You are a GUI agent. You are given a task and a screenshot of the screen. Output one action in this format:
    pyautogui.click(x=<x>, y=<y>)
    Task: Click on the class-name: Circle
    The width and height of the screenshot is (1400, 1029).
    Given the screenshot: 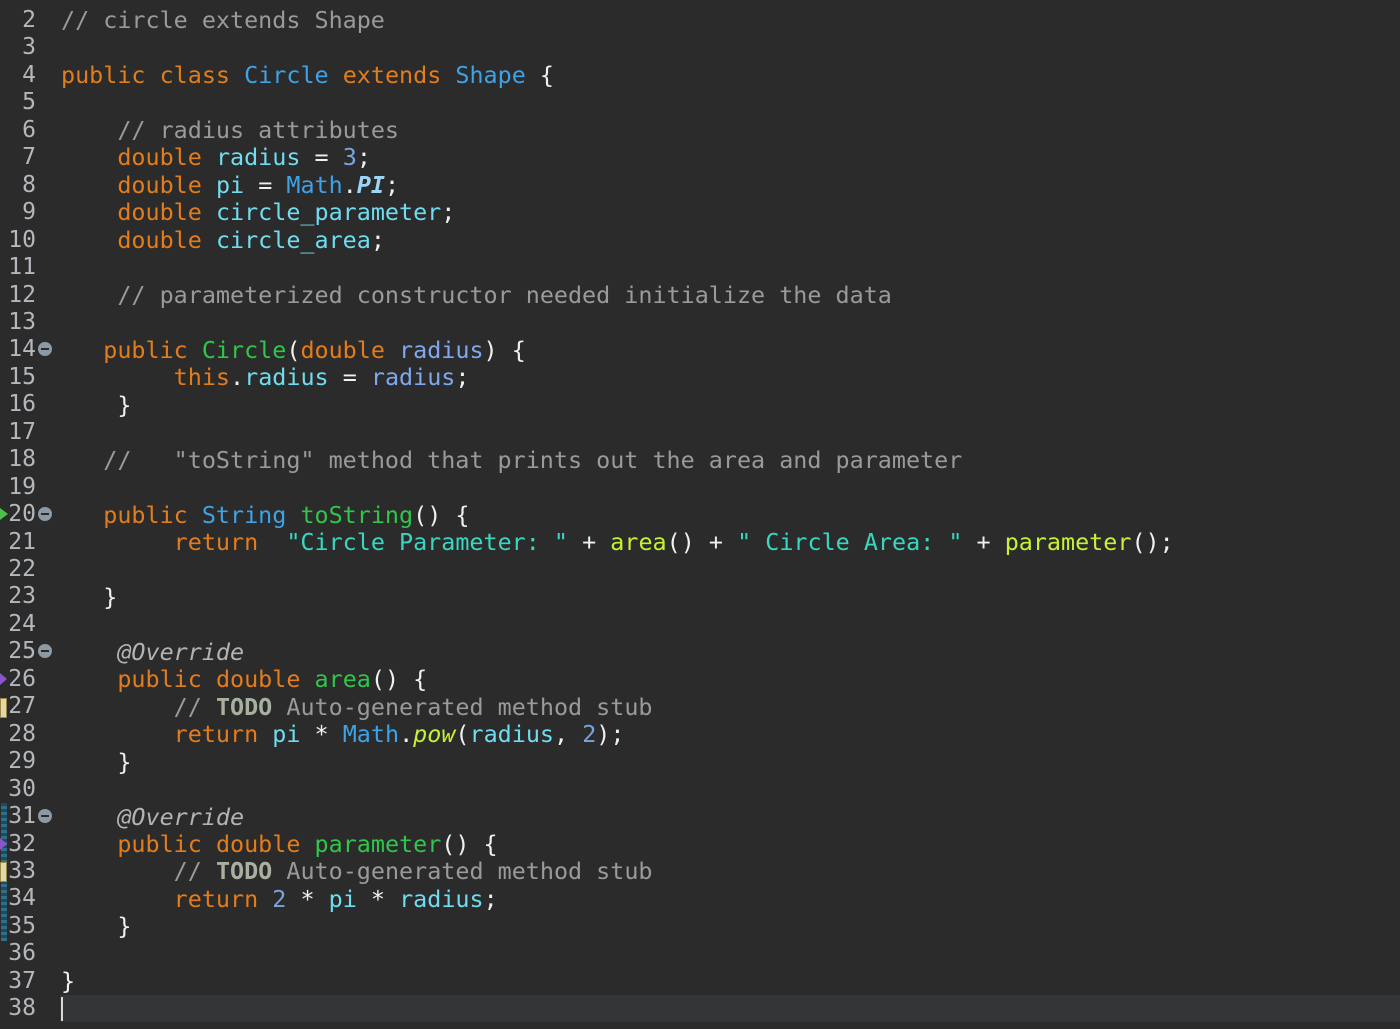 What is the action you would take?
    pyautogui.click(x=286, y=75)
    